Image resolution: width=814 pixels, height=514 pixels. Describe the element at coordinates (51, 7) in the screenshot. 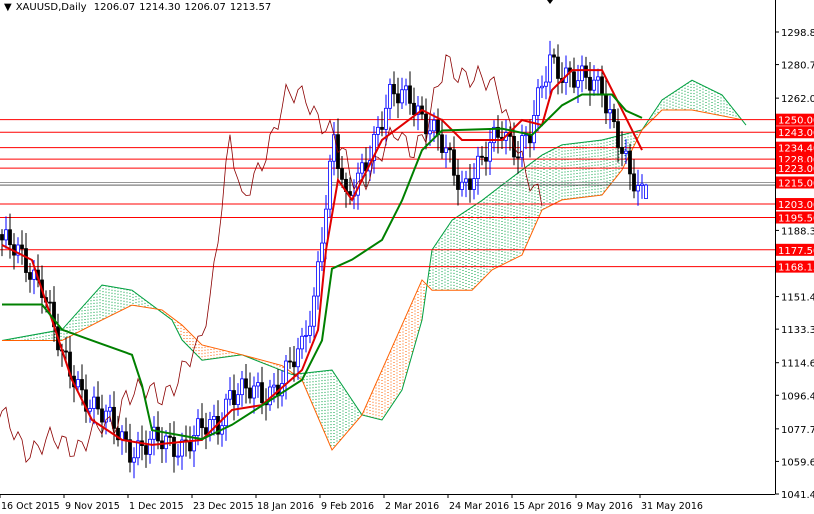

I see `symbol-label: XAUUSD,Daily` at that location.